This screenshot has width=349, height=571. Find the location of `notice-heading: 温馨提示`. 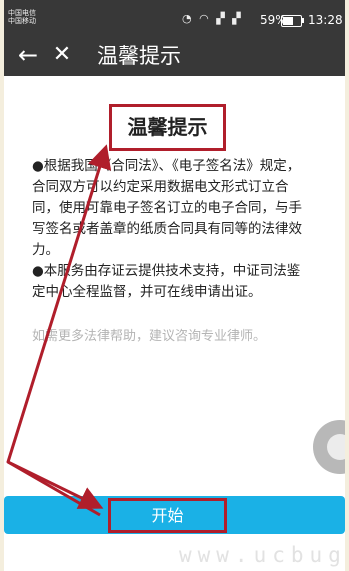

notice-heading: 温馨提示 is located at coordinates (167, 127).